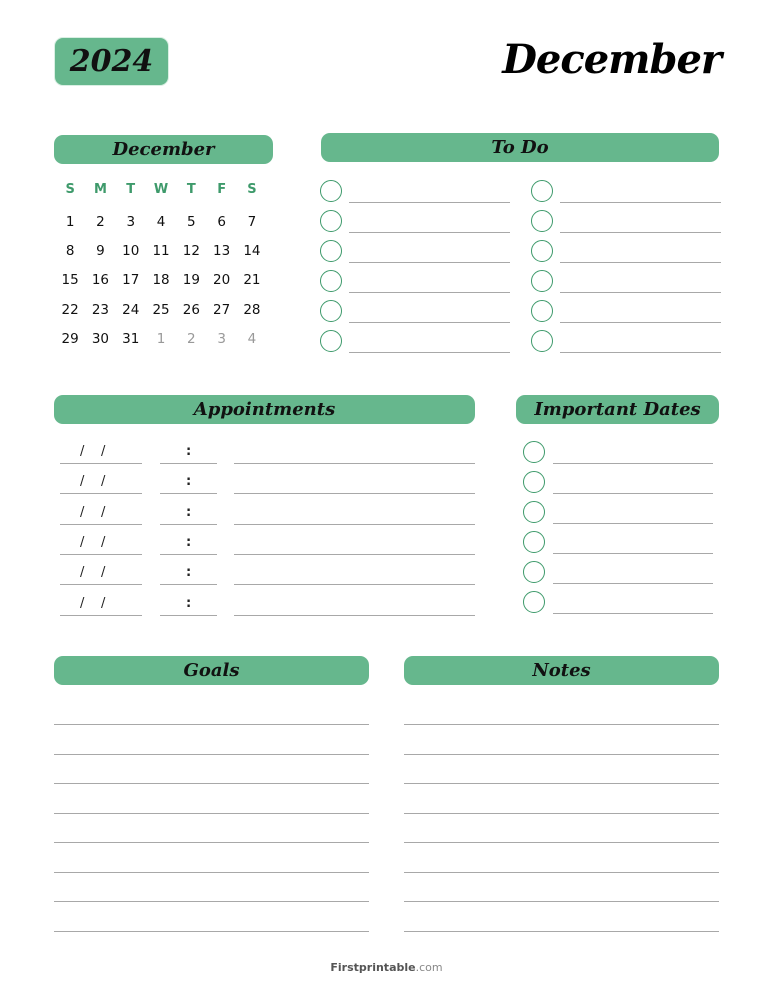 The image size is (773, 1000). Describe the element at coordinates (221, 250) in the screenshot. I see `calendar-day: 13` at that location.